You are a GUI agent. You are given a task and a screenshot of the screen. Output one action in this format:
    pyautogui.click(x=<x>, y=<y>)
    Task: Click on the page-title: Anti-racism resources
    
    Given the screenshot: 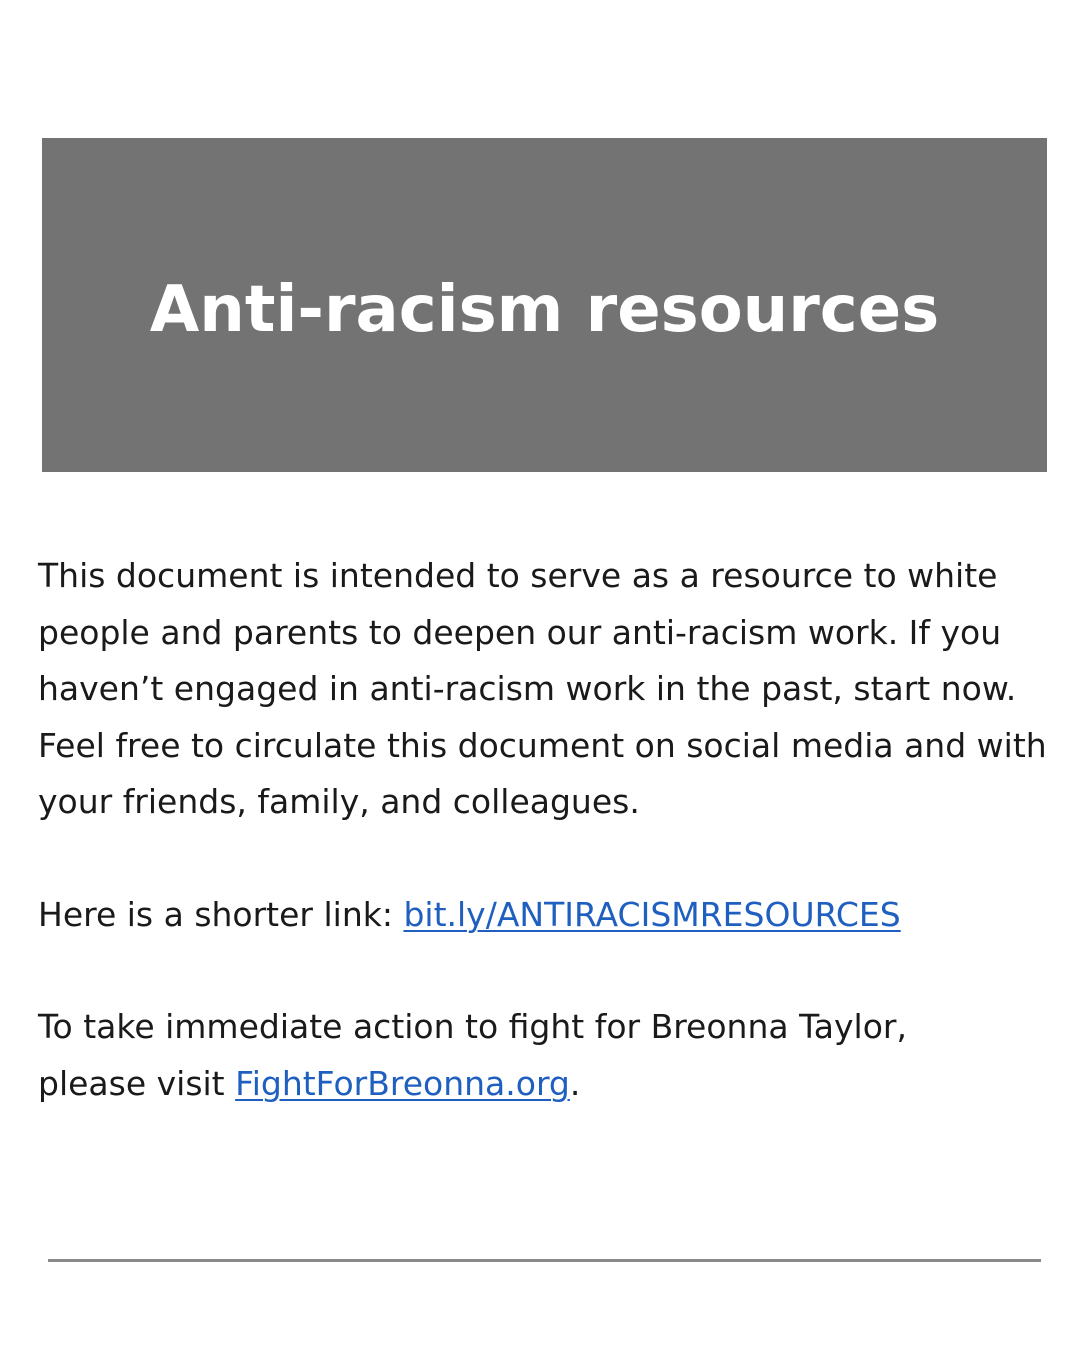 What is the action you would take?
    pyautogui.click(x=544, y=310)
    